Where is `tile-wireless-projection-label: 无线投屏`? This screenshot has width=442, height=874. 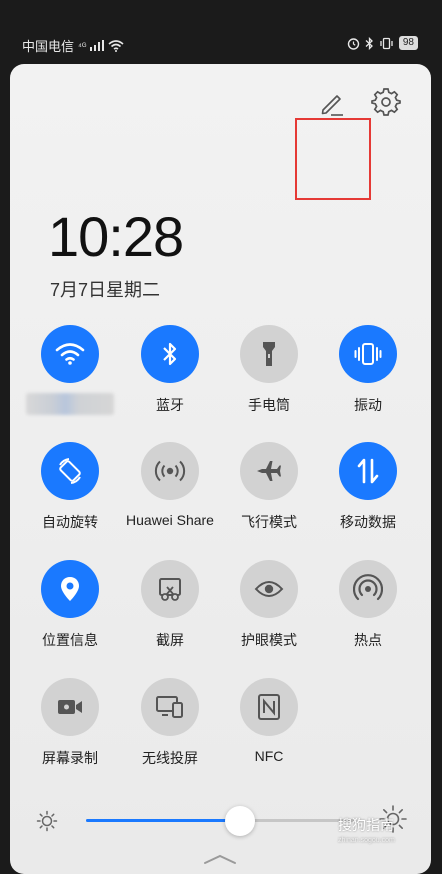 tile-wireless-projection-label: 无线投屏 is located at coordinates (170, 758).